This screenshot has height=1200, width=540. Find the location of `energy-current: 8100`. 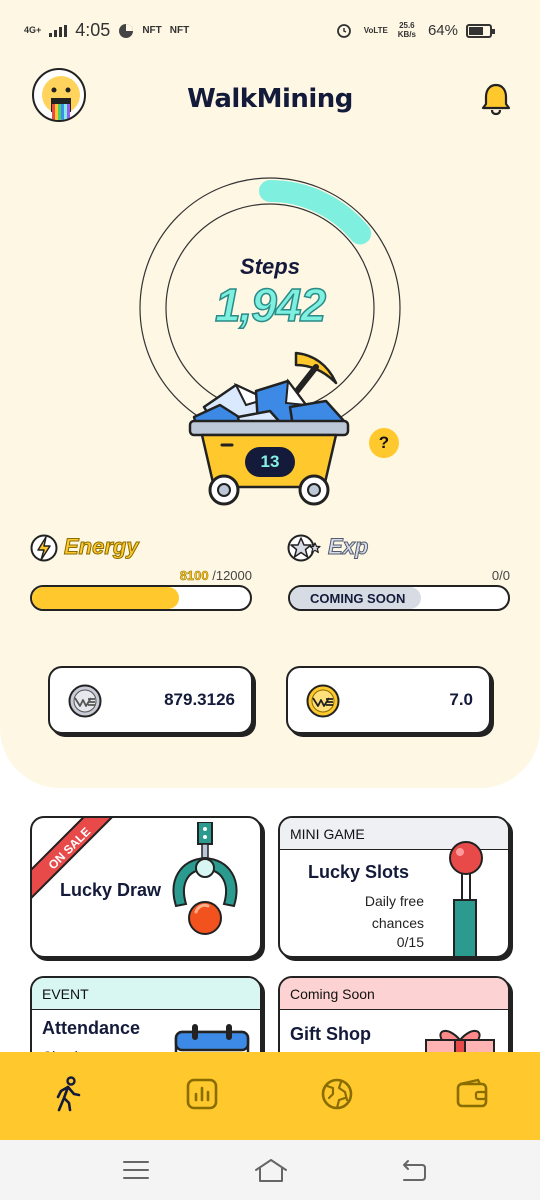

energy-current: 8100 is located at coordinates (194, 576).